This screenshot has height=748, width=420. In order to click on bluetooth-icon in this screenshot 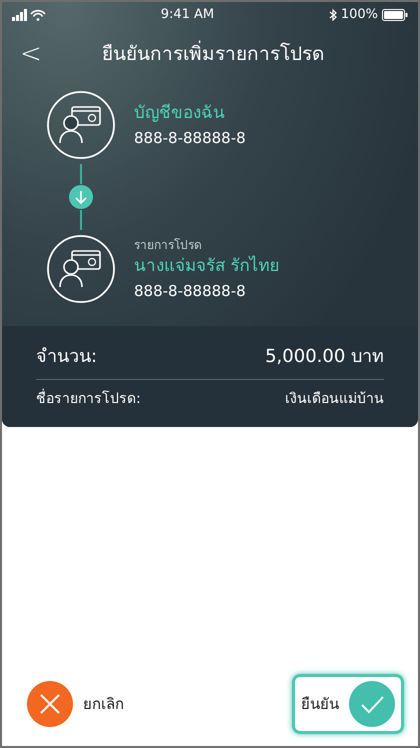, I will do `click(332, 15)`.